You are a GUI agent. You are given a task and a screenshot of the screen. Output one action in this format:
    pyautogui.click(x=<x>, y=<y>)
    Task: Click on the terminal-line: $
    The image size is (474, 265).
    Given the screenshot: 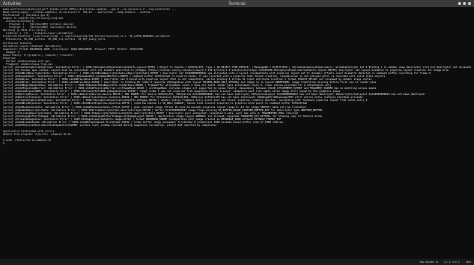 What is the action you would take?
    pyautogui.click(x=5, y=144)
    